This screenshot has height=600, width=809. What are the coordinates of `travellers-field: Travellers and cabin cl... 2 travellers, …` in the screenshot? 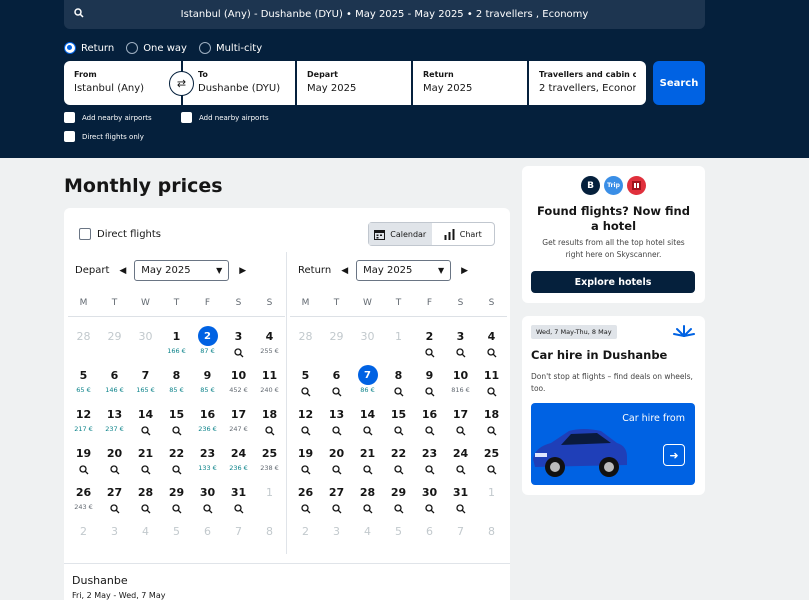 It's located at (587, 83).